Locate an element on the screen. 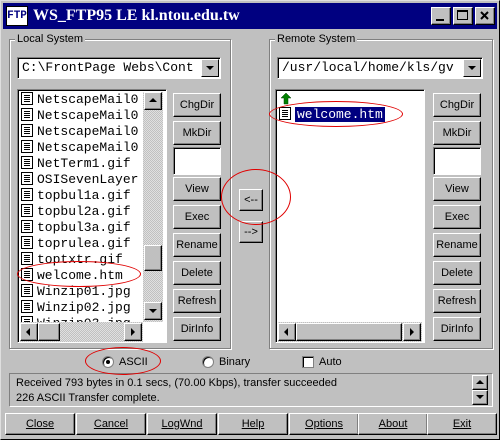 The height and width of the screenshot is (440, 500). status-scroll-down is located at coordinates (480, 397).